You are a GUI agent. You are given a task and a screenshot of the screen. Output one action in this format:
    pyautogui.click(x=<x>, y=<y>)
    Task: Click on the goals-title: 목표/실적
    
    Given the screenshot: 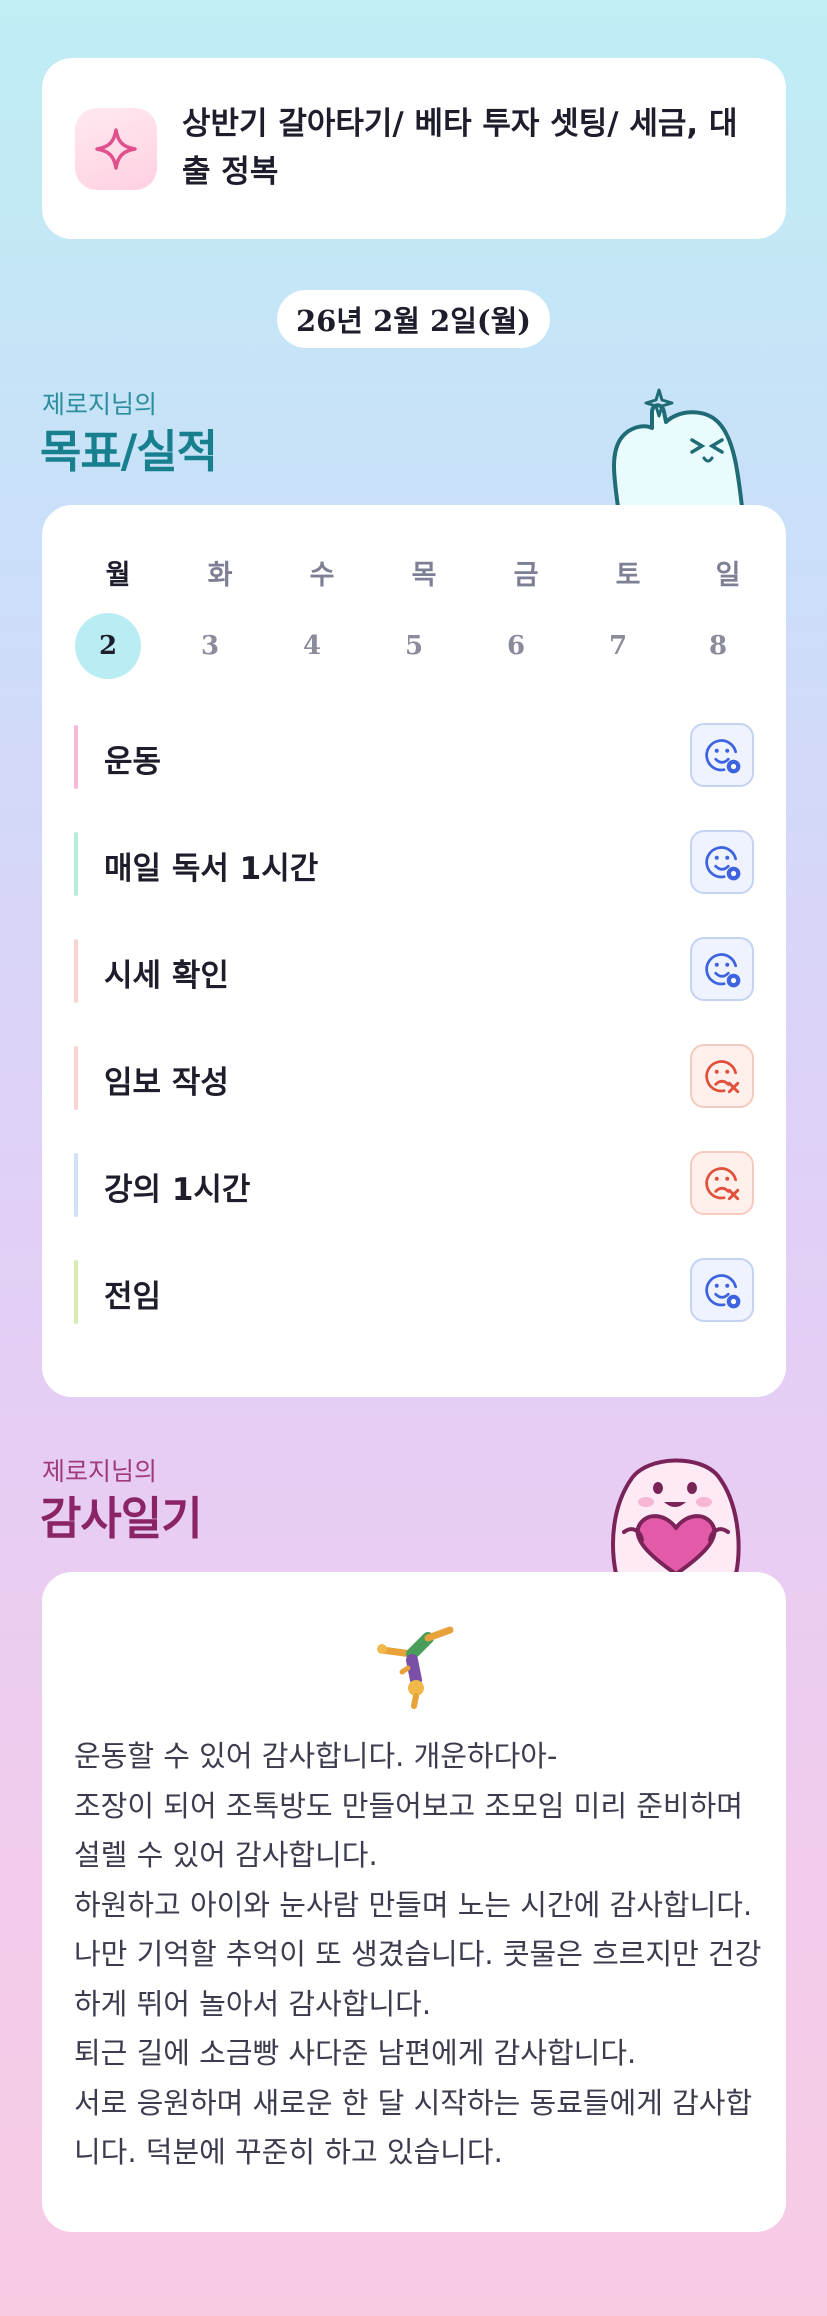 What is the action you would take?
    pyautogui.click(x=129, y=451)
    